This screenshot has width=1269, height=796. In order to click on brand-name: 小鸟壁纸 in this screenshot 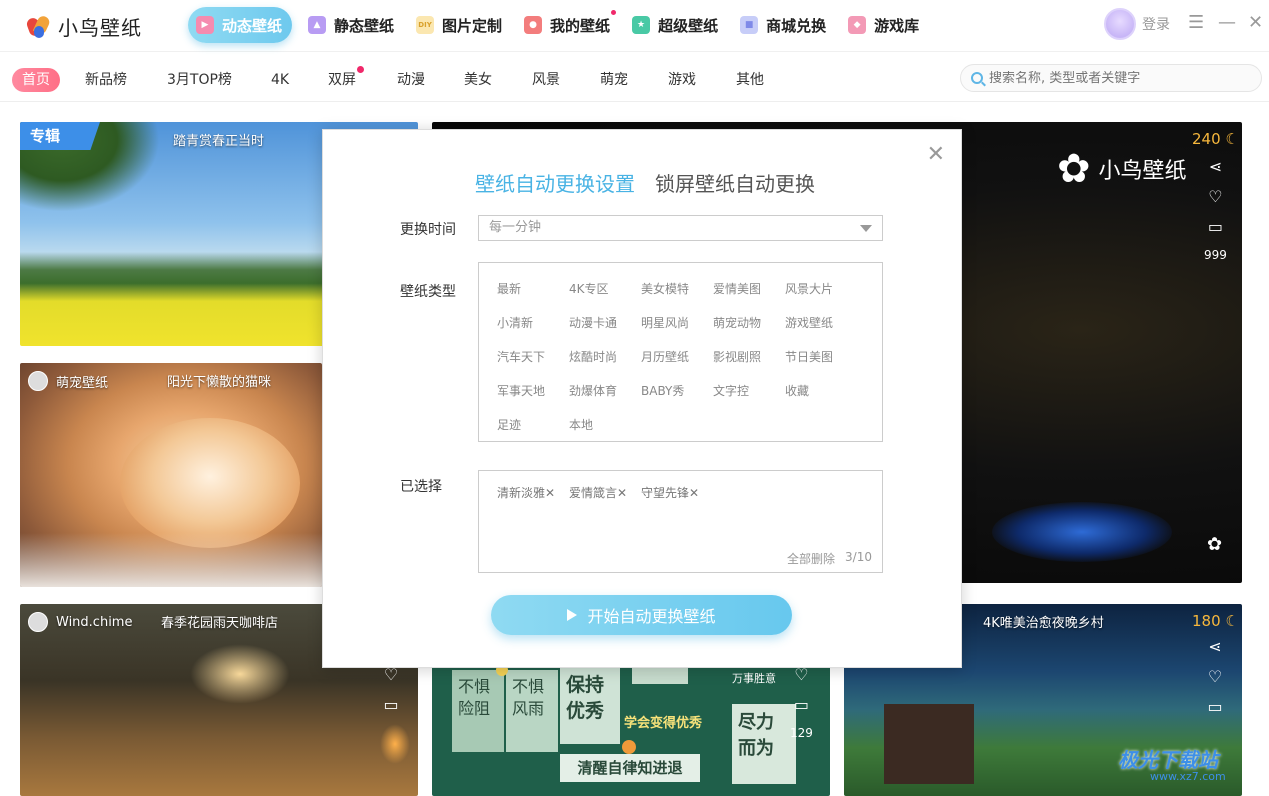, I will do `click(1142, 171)`.